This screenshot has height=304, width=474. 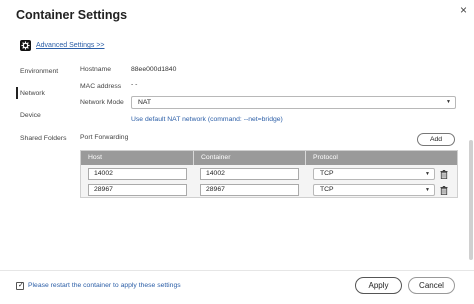 What do you see at coordinates (237, 270) in the screenshot?
I see `footer-divider` at bounding box center [237, 270].